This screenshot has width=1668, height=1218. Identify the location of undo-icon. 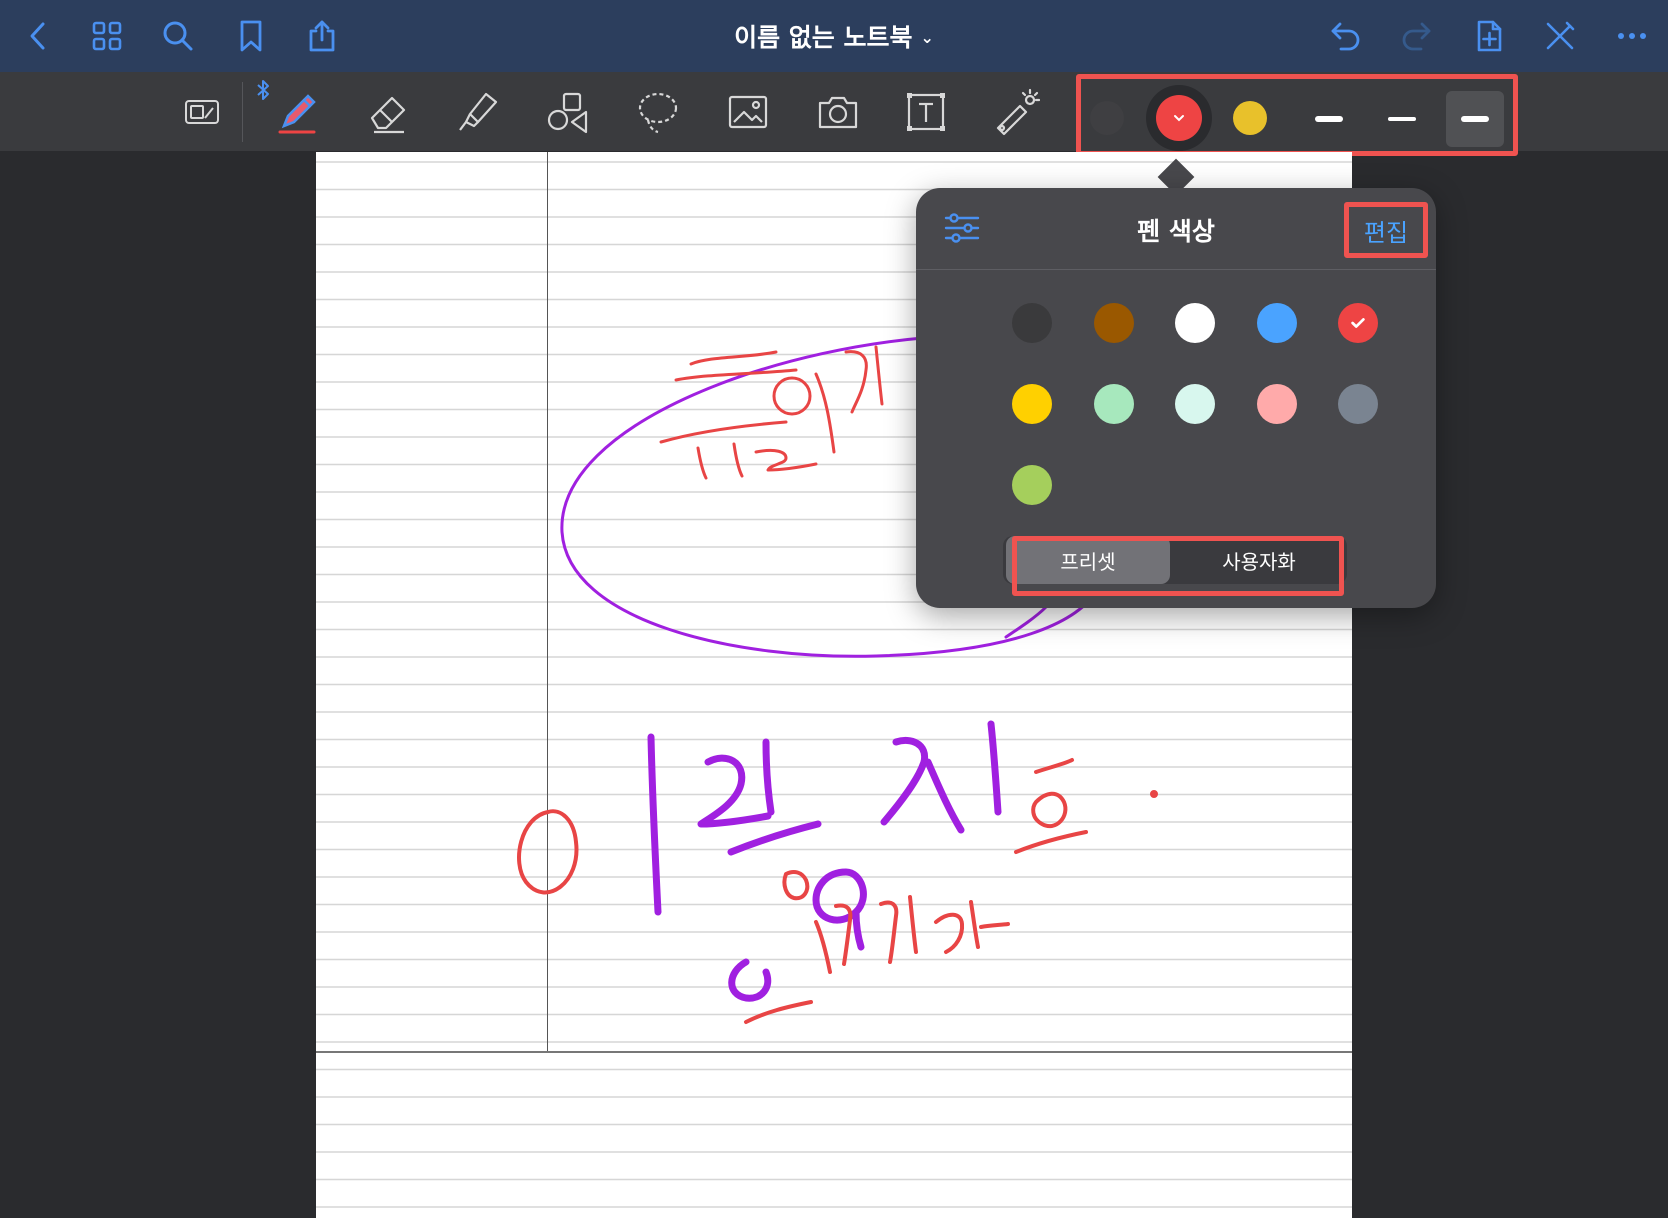
(1346, 36).